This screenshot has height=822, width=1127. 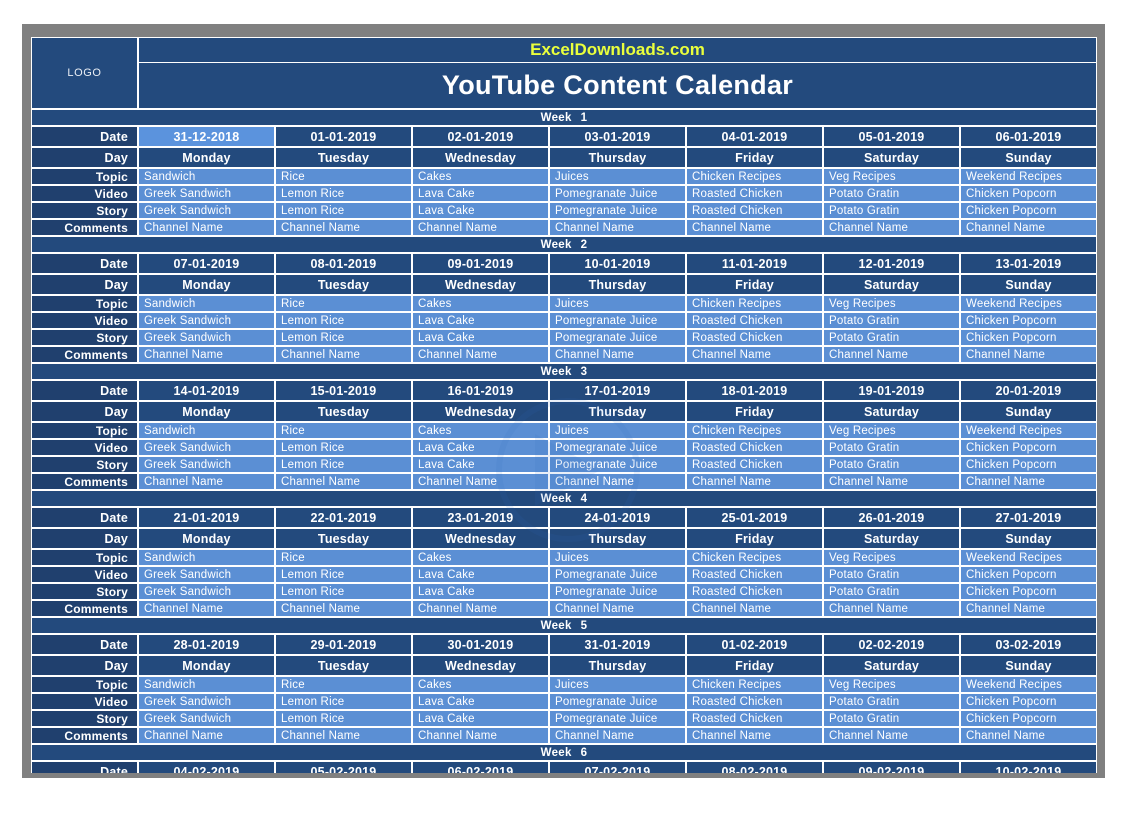 What do you see at coordinates (1028, 517) in the screenshot?
I see `table-cell: 27-01-2019` at bounding box center [1028, 517].